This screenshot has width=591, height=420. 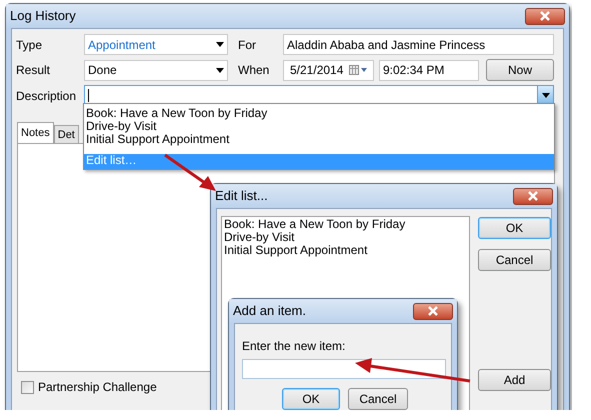 What do you see at coordinates (43, 16) in the screenshot?
I see `window-title: Log History` at bounding box center [43, 16].